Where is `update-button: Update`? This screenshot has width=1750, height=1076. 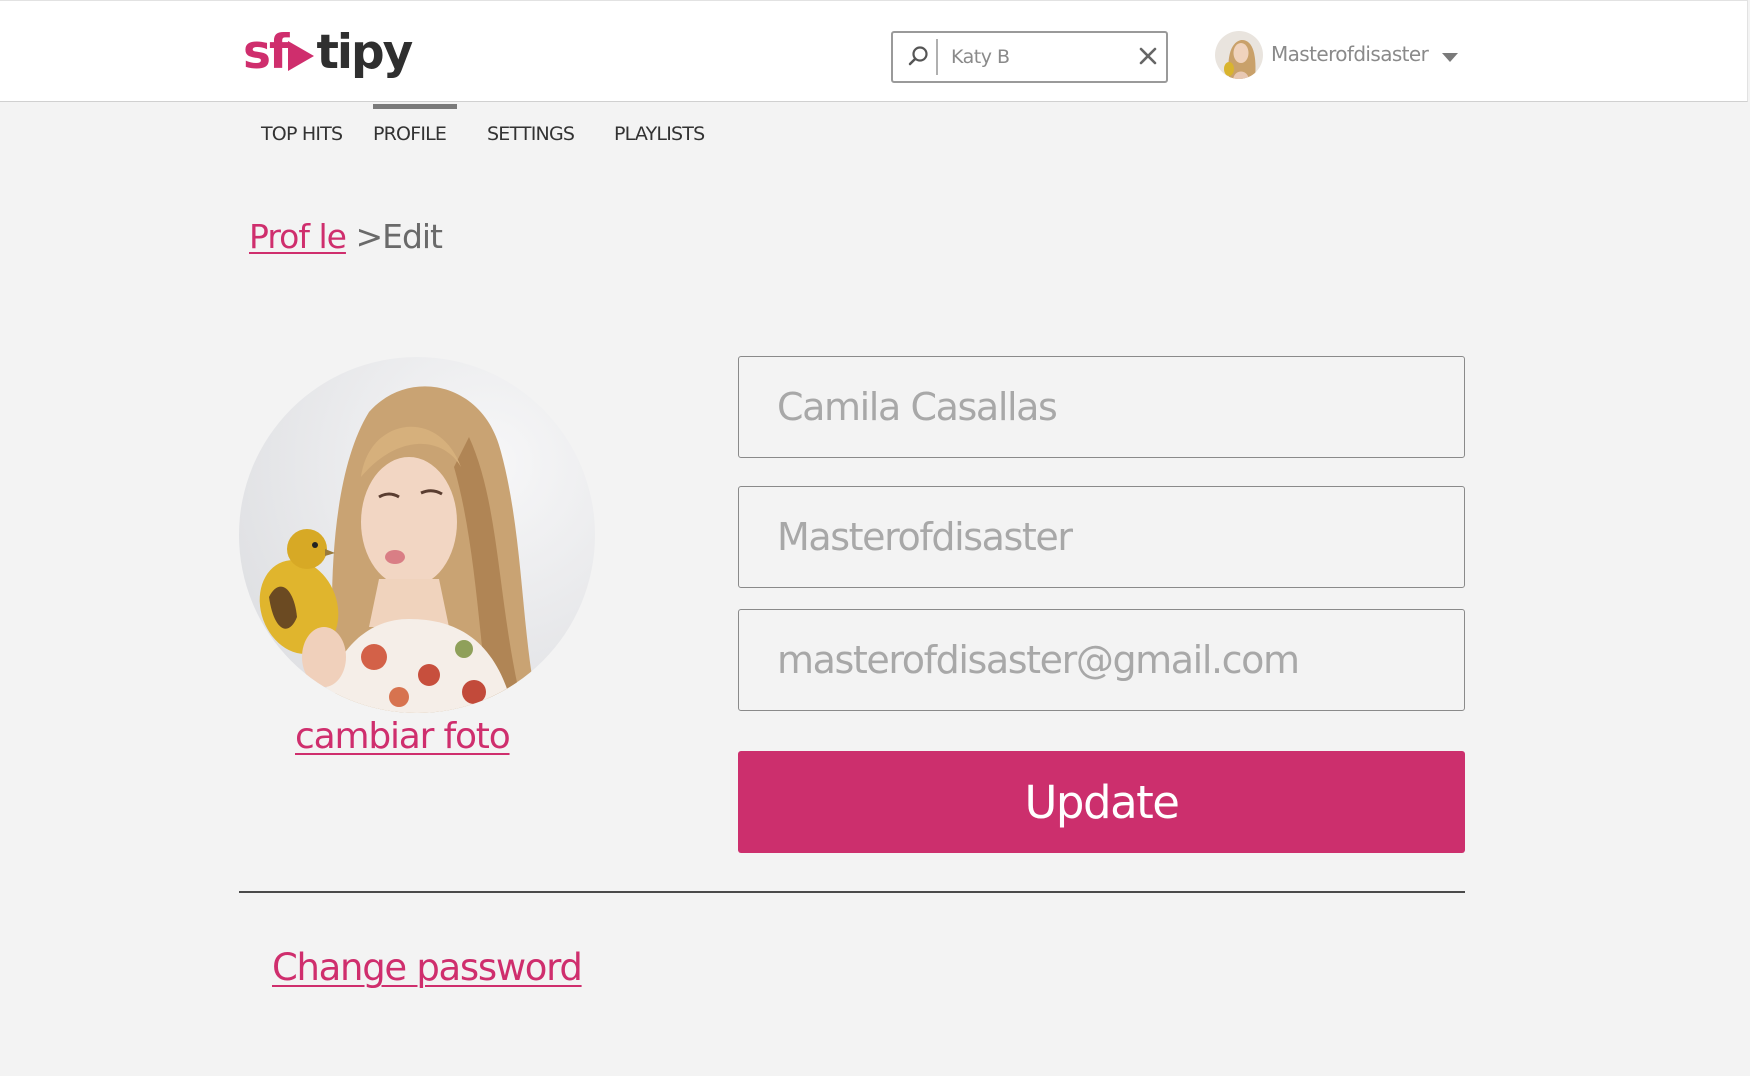
update-button: Update is located at coordinates (1101, 802).